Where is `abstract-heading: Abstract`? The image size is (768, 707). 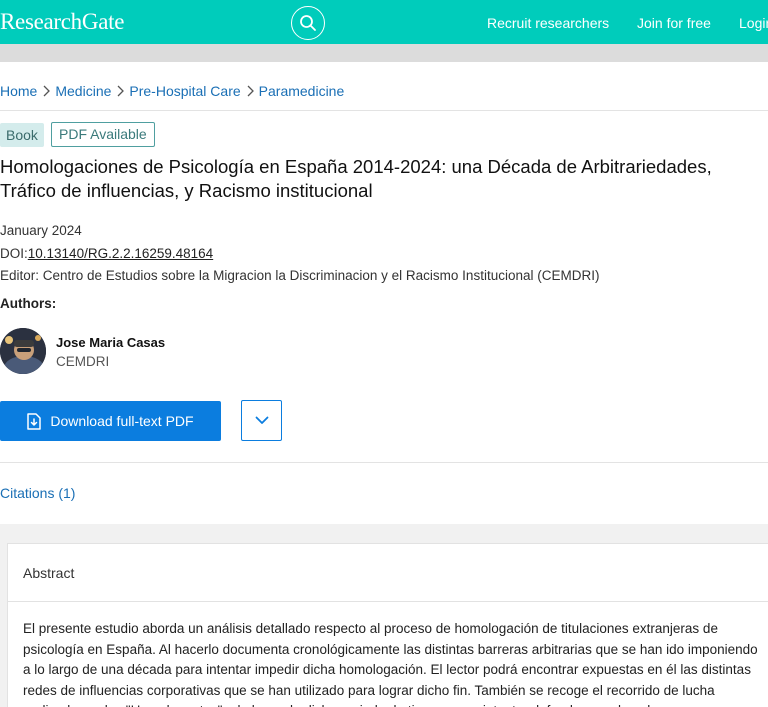 abstract-heading: Abstract is located at coordinates (49, 573).